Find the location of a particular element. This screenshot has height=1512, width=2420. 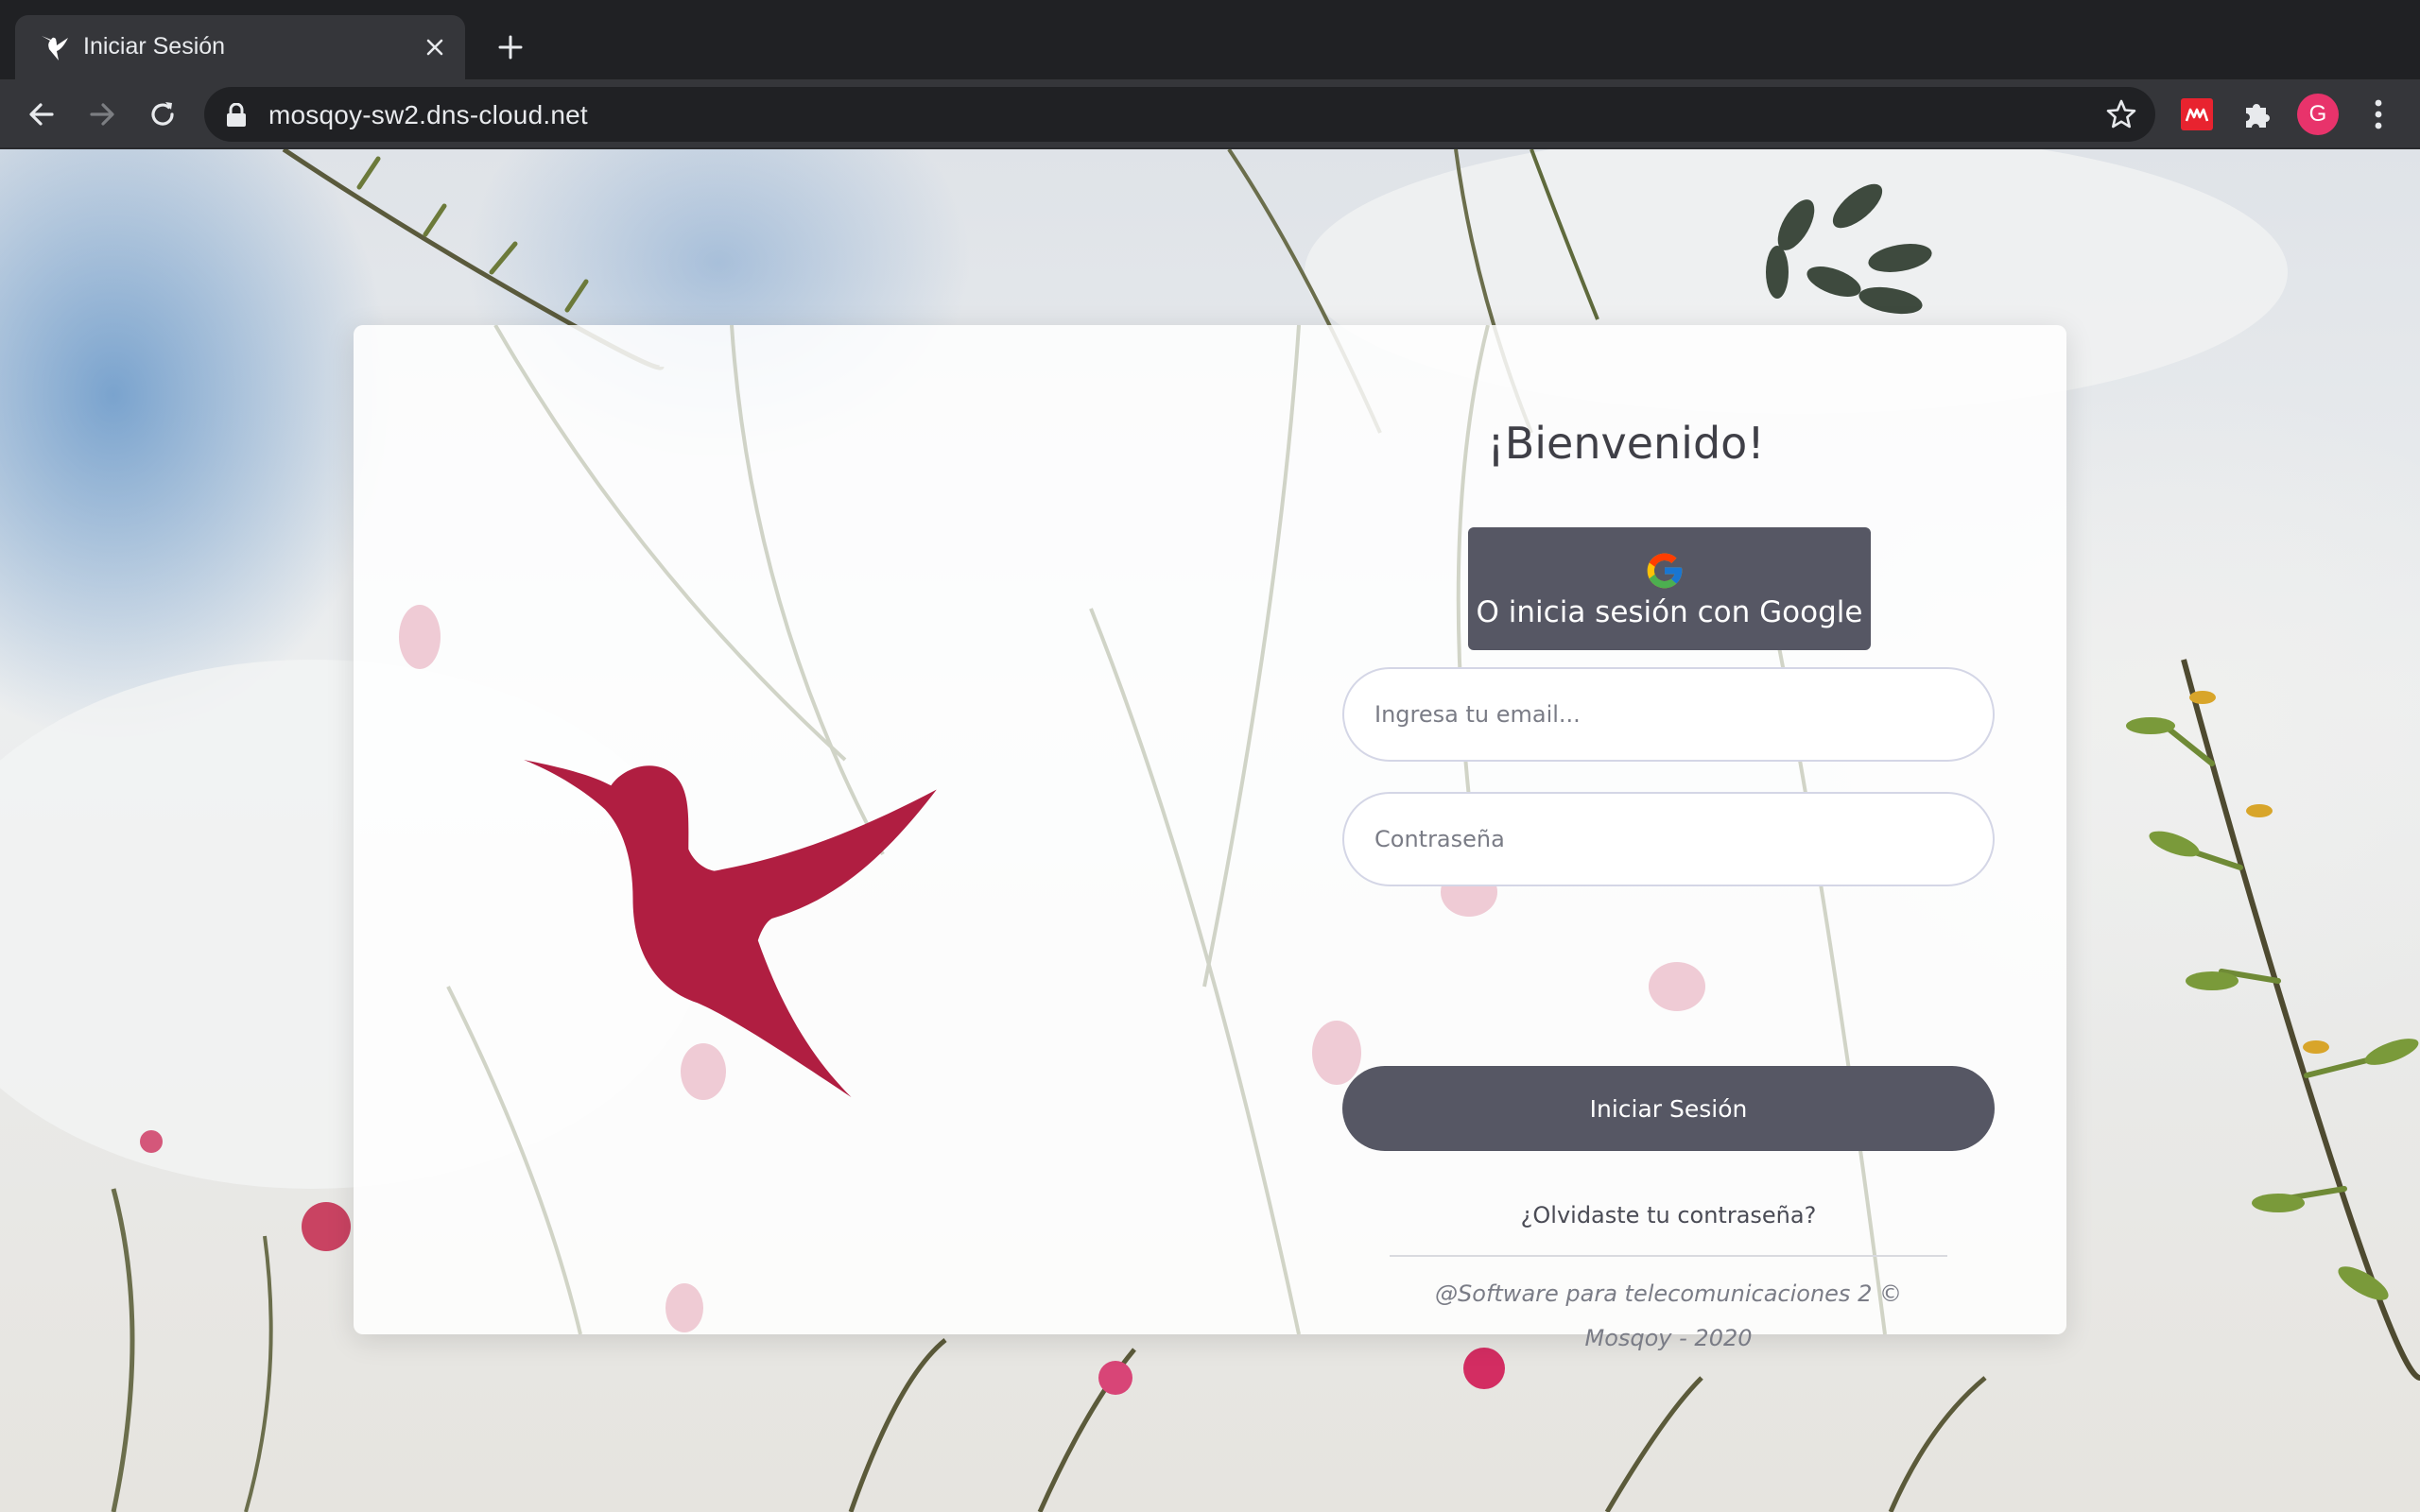

google-signin-button: O inicia sesión con Google is located at coordinates (1669, 588).